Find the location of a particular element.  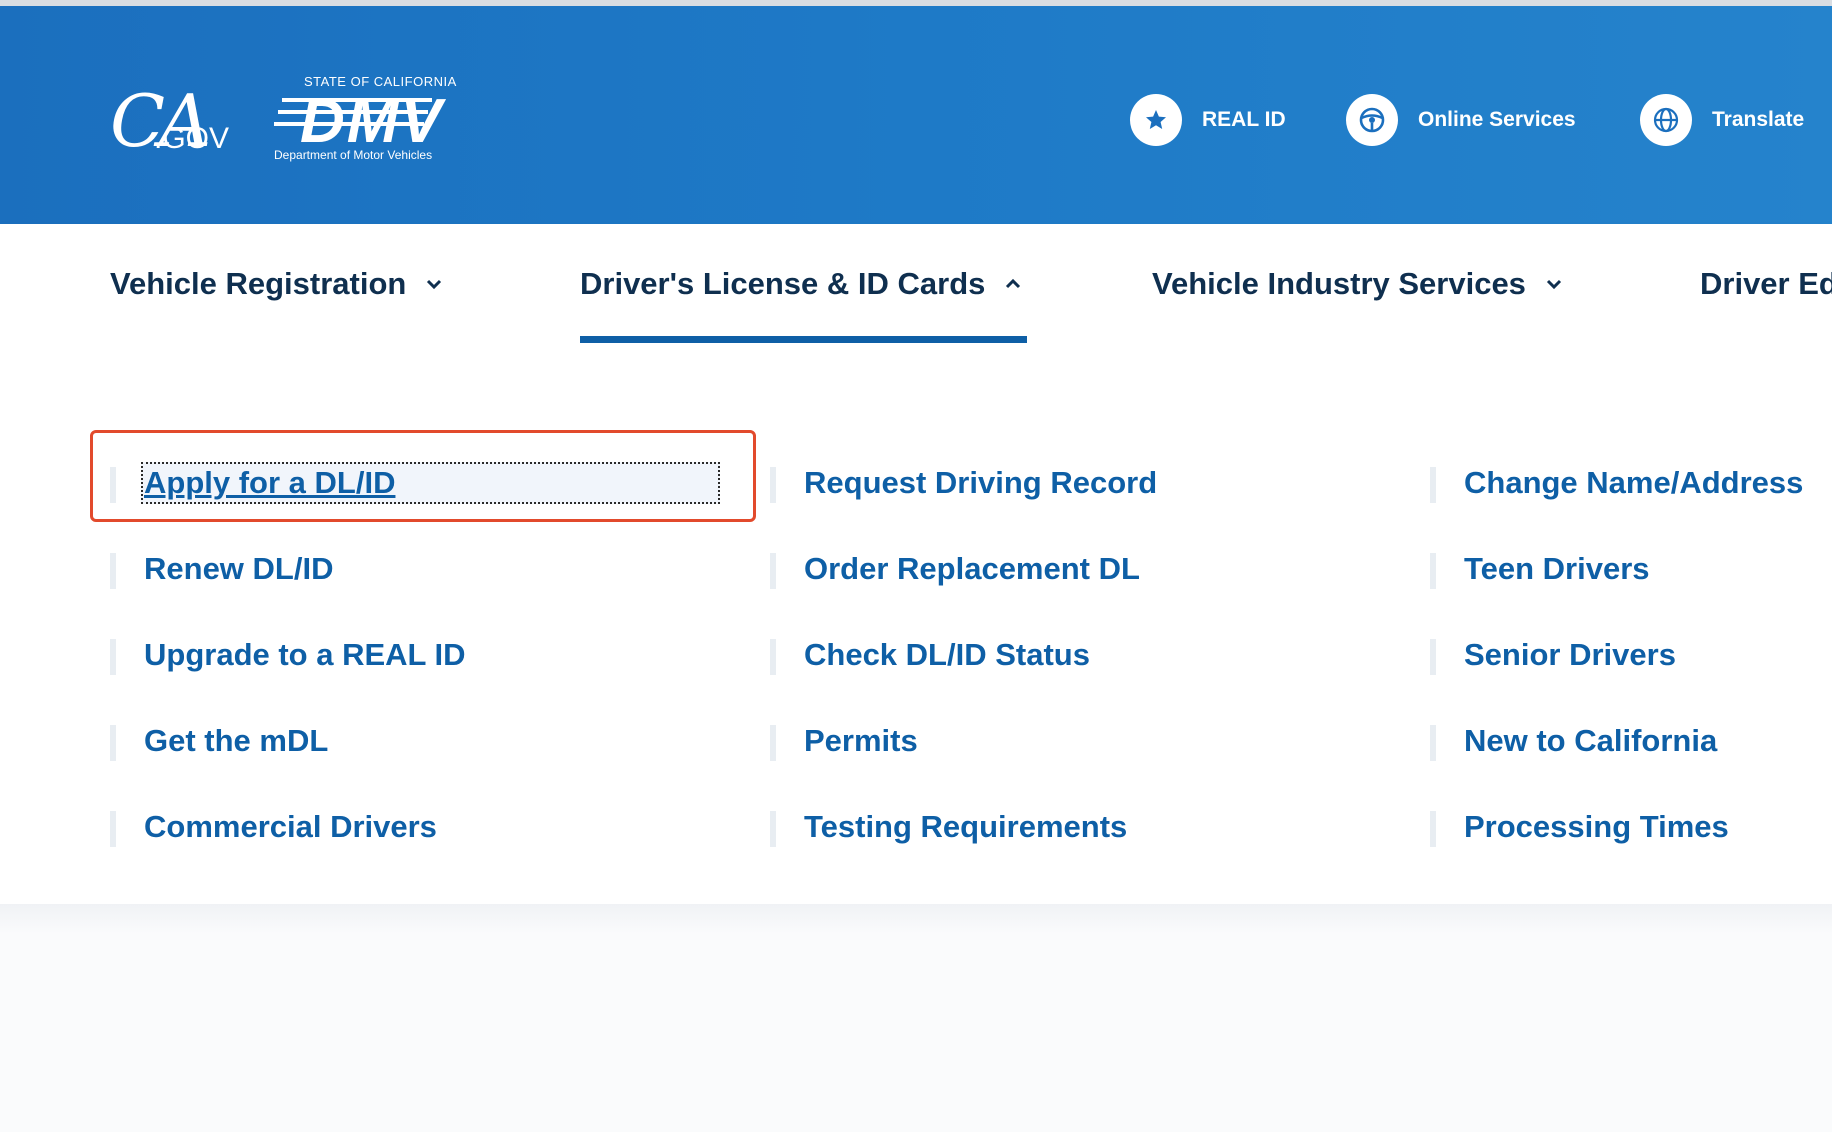

dmv-logo-mark: DMV is located at coordinates (360, 119).